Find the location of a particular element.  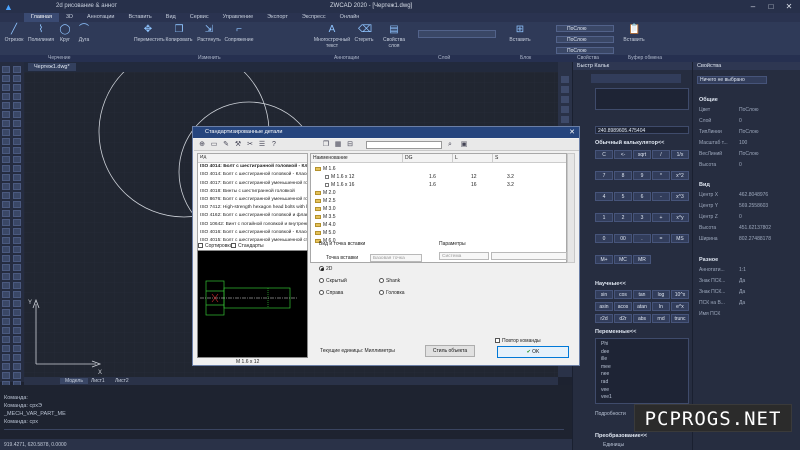

standard-item: ISO 4018: Винты с шестигранной головкой is located at coordinates (252, 192).